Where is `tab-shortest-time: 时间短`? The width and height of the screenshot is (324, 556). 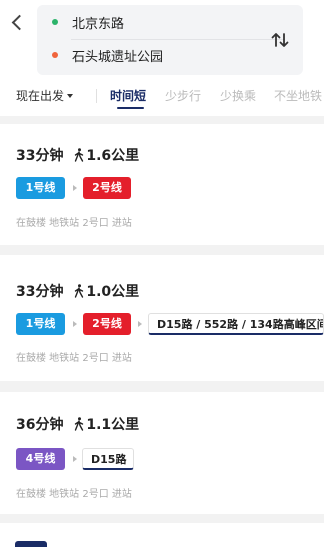 tab-shortest-time: 时间短 is located at coordinates (128, 95).